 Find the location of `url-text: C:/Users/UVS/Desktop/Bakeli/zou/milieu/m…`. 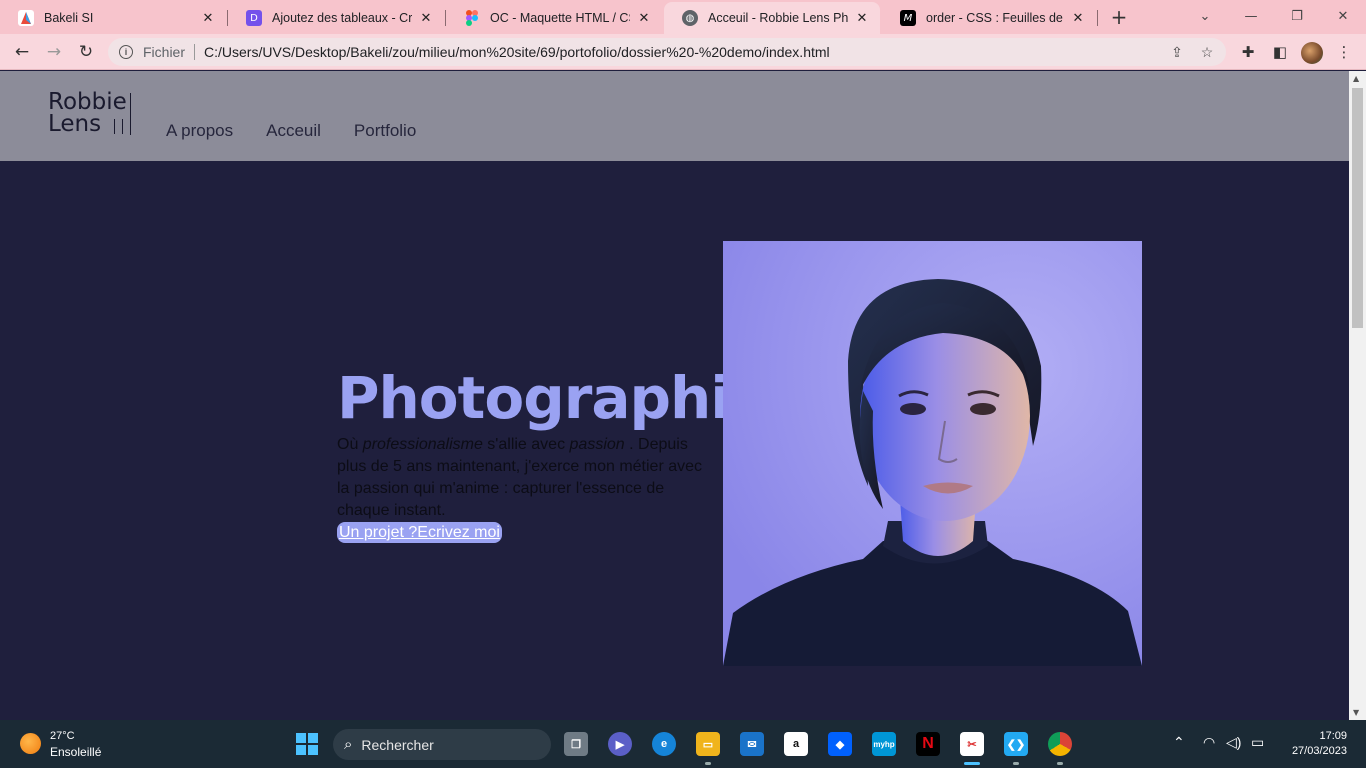

url-text: C:/Users/UVS/Desktop/Bakeli/zou/milieu/m… is located at coordinates (685, 52).